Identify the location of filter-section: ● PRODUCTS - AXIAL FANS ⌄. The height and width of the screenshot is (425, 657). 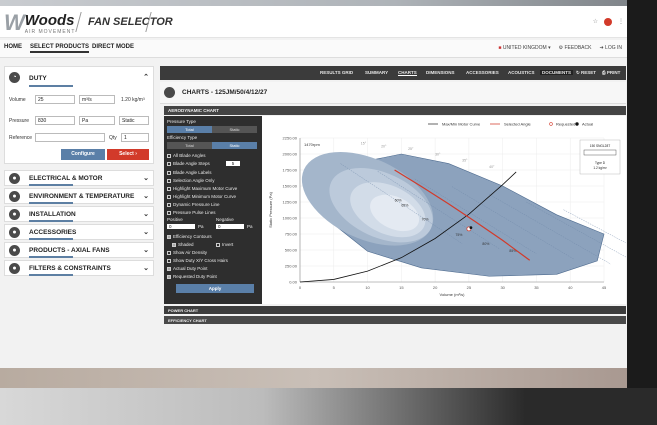
(79, 250).